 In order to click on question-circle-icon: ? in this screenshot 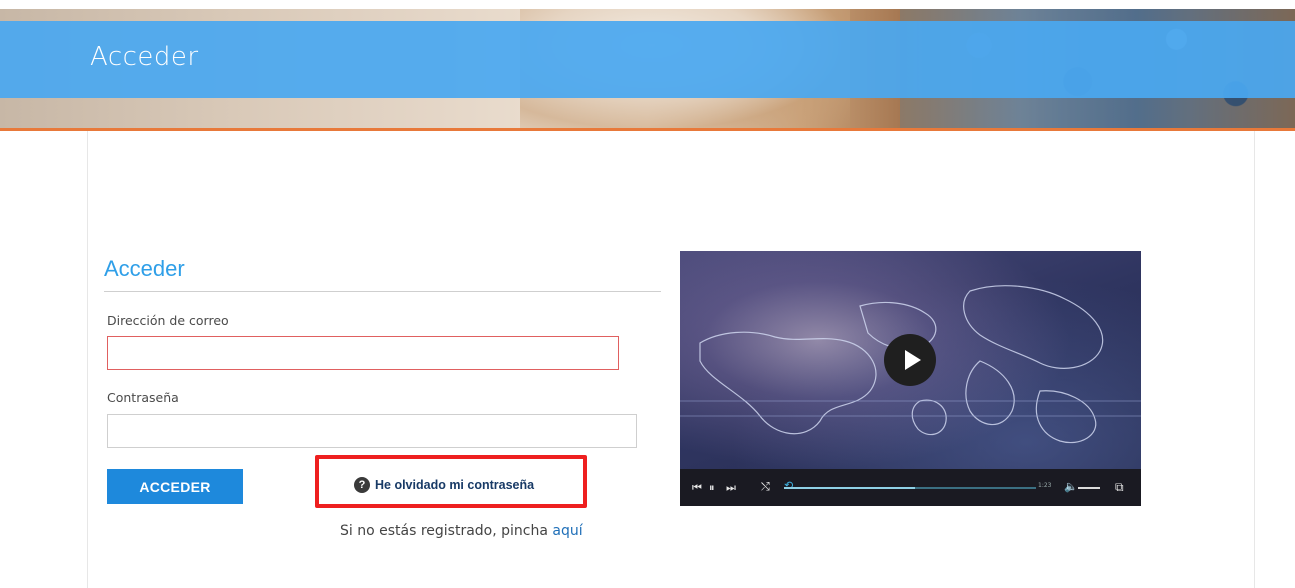, I will do `click(362, 485)`.